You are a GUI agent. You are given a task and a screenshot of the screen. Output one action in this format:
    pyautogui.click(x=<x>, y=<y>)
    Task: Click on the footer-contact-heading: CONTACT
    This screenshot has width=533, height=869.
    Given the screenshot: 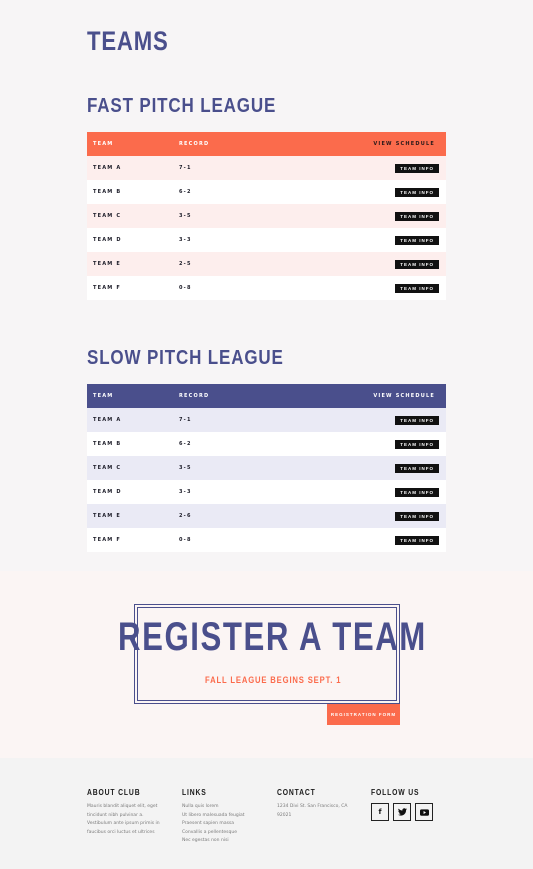 What is the action you would take?
    pyautogui.click(x=296, y=792)
    